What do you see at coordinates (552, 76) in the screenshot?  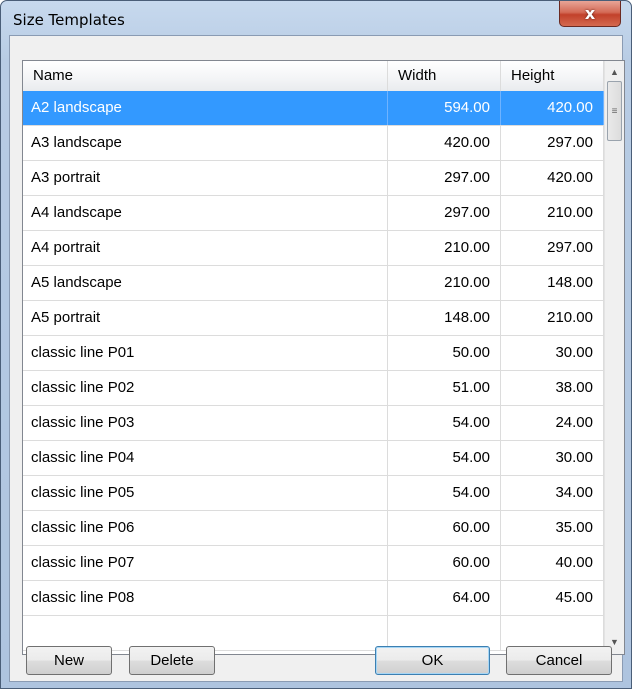 I see `column-header-height: Height` at bounding box center [552, 76].